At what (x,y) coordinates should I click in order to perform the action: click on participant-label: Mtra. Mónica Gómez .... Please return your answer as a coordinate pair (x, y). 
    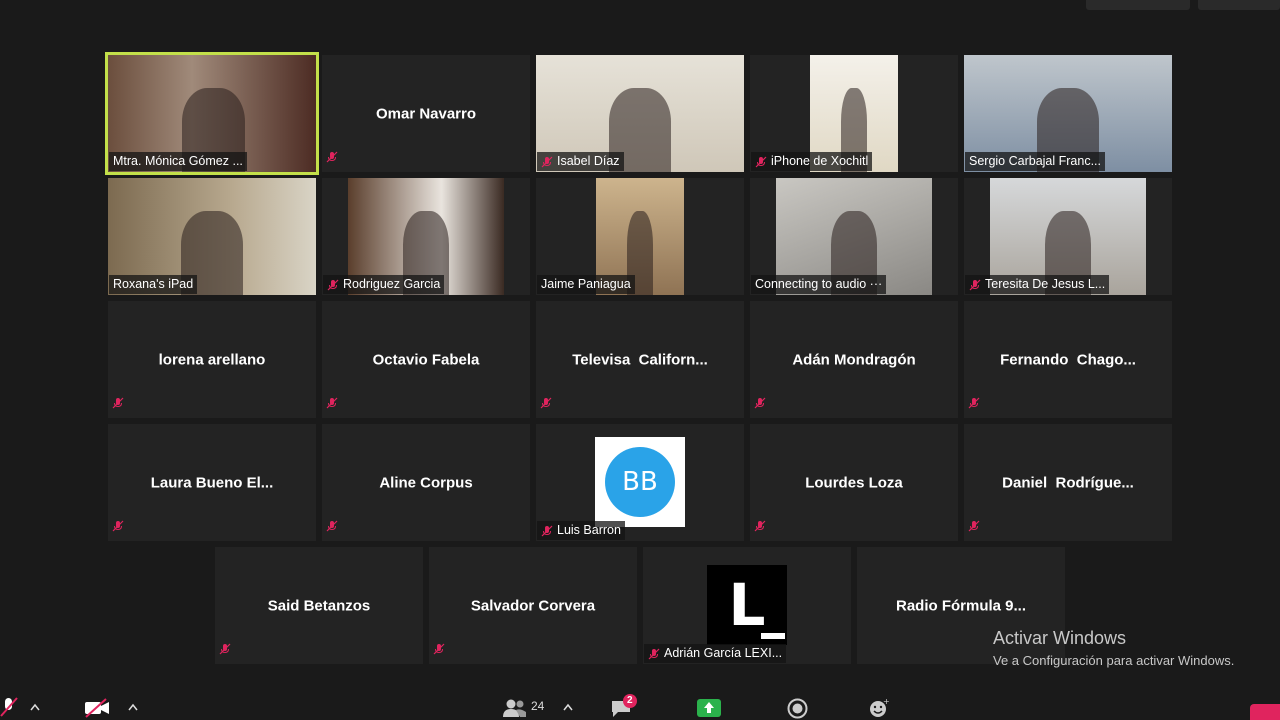
    Looking at the image, I should click on (178, 161).